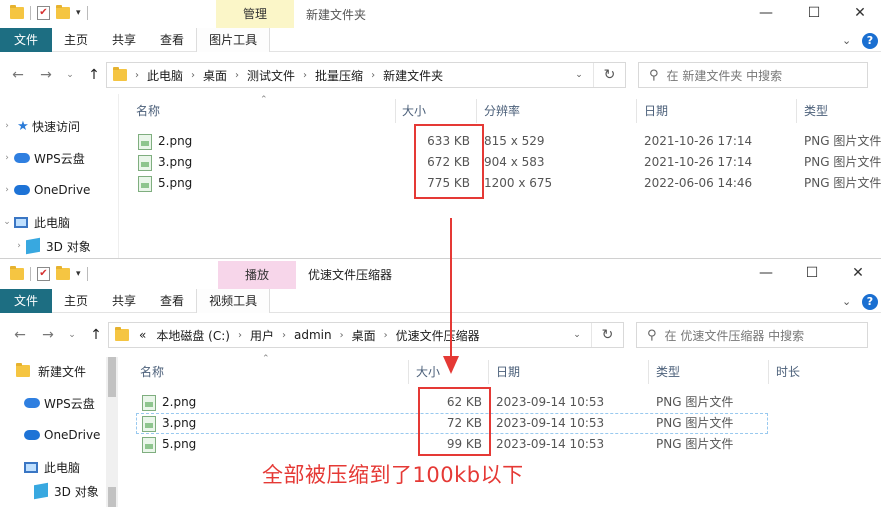 Image resolution: width=881 pixels, height=507 pixels. What do you see at coordinates (451, 365) in the screenshot?
I see `arrow-head-icon` at bounding box center [451, 365].